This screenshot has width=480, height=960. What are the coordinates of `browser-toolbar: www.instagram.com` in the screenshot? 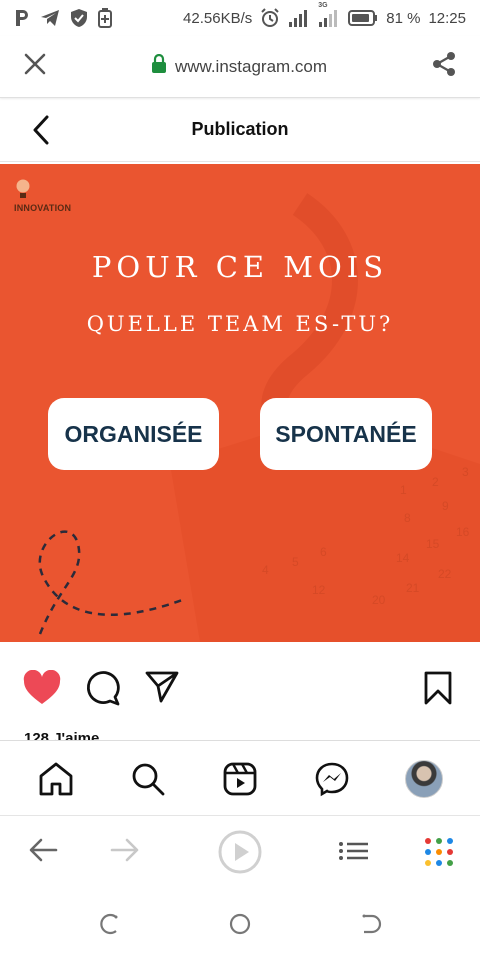 It's located at (240, 67).